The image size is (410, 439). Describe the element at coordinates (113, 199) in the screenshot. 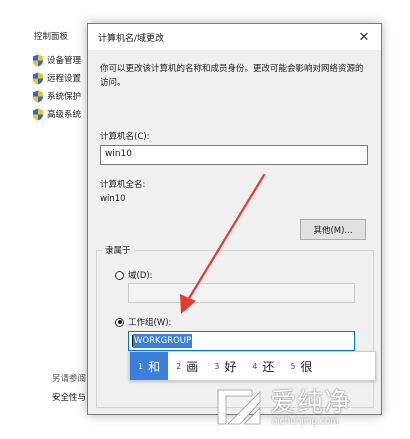

I see `full-name-value: win10` at that location.